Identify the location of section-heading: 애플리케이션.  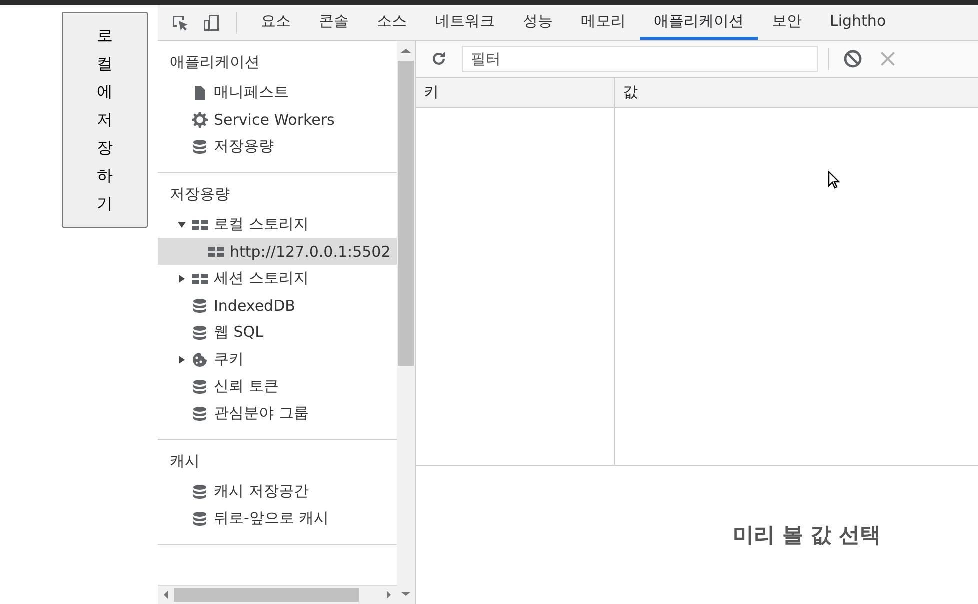
(215, 62).